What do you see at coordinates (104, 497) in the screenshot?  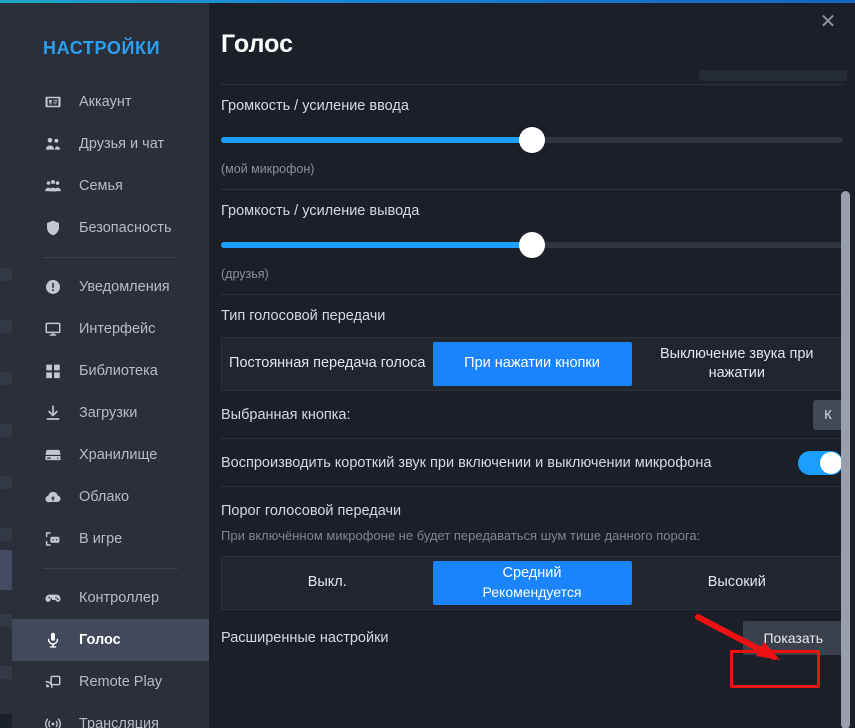 I see `sidebar-item-label: Облако` at bounding box center [104, 497].